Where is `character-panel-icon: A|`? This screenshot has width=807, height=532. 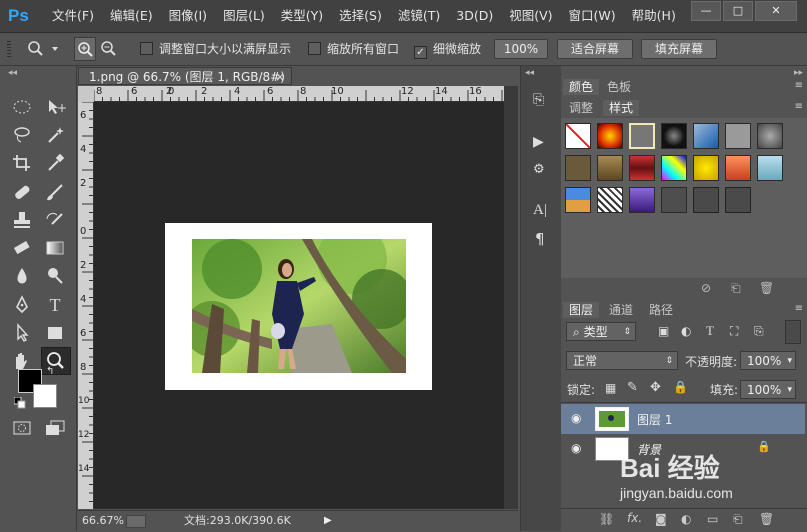 character-panel-icon: A| is located at coordinates (540, 210).